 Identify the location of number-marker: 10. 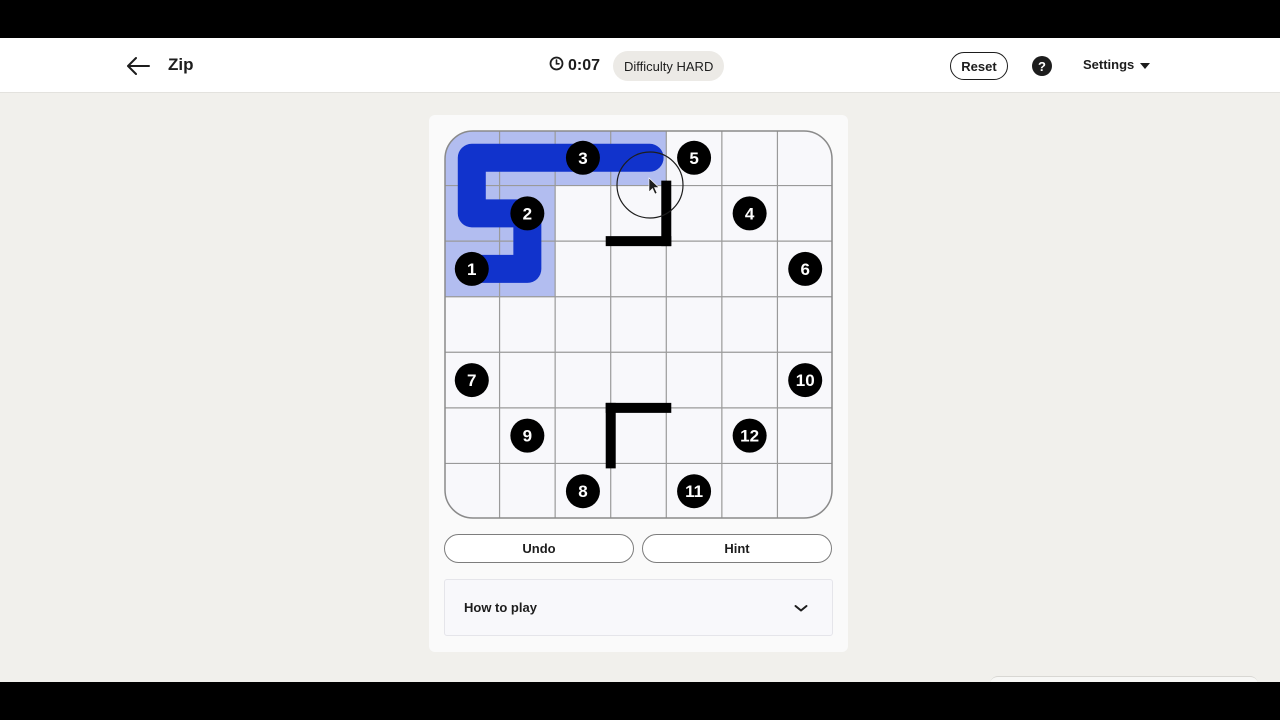
(805, 380).